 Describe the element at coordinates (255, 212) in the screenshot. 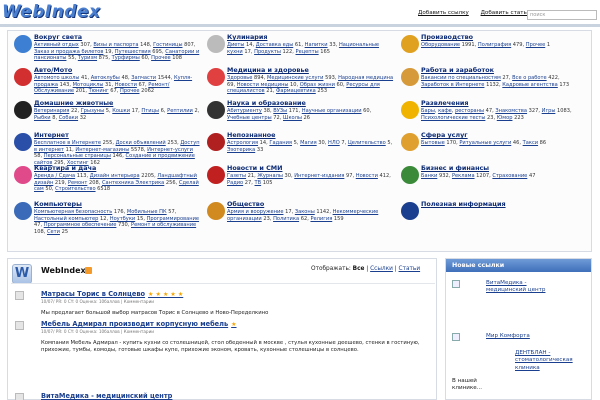

I see `subcategory-link: Армия и вооружение` at that location.